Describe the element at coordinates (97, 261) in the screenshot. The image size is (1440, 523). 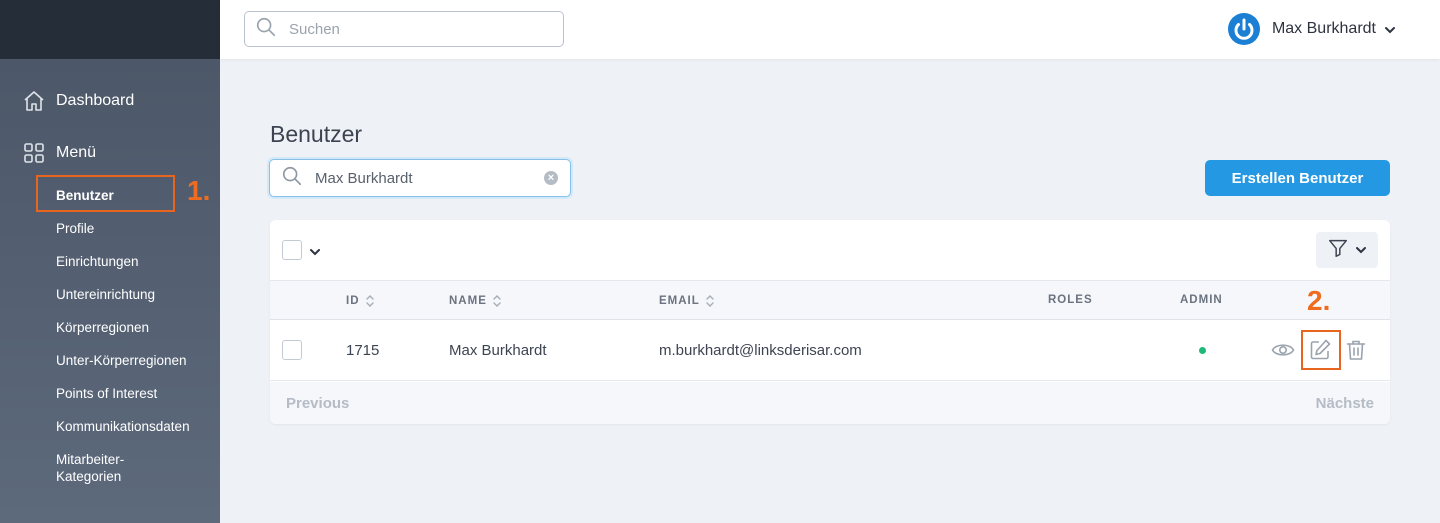
I see `sidebar-item-einrichtungen: Einrichtungen` at that location.